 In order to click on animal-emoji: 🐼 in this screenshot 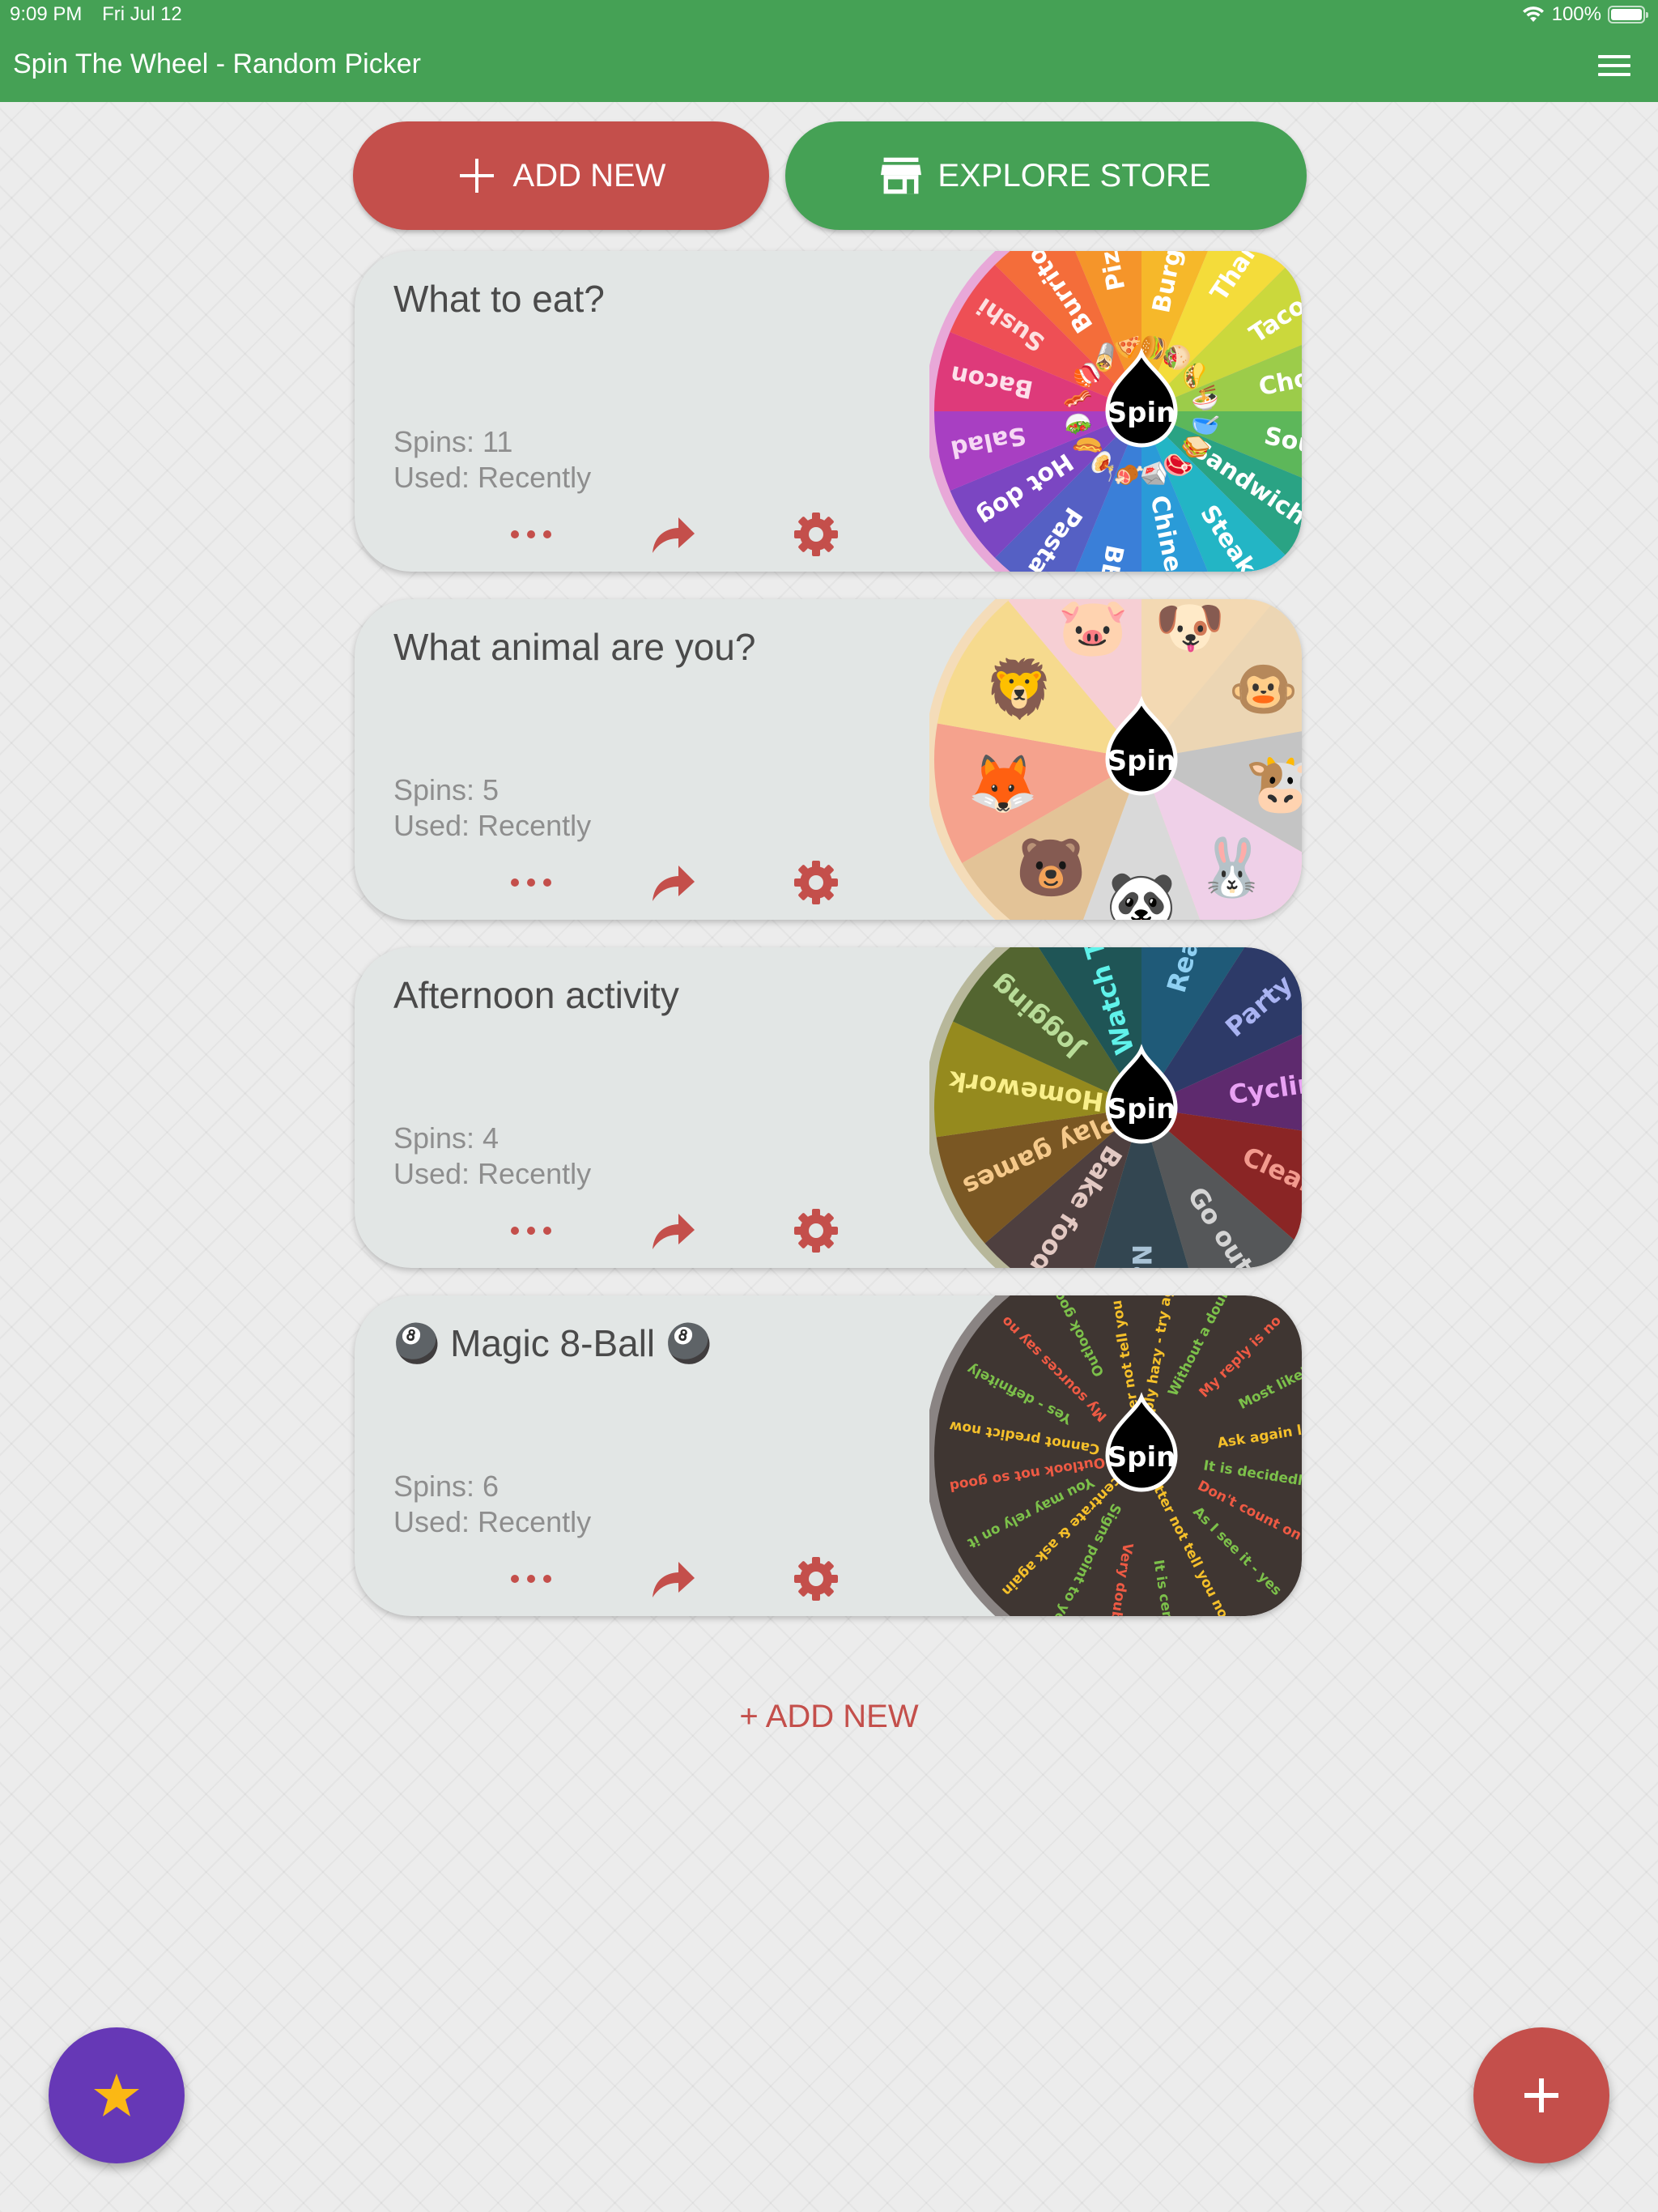, I will do `click(1141, 894)`.